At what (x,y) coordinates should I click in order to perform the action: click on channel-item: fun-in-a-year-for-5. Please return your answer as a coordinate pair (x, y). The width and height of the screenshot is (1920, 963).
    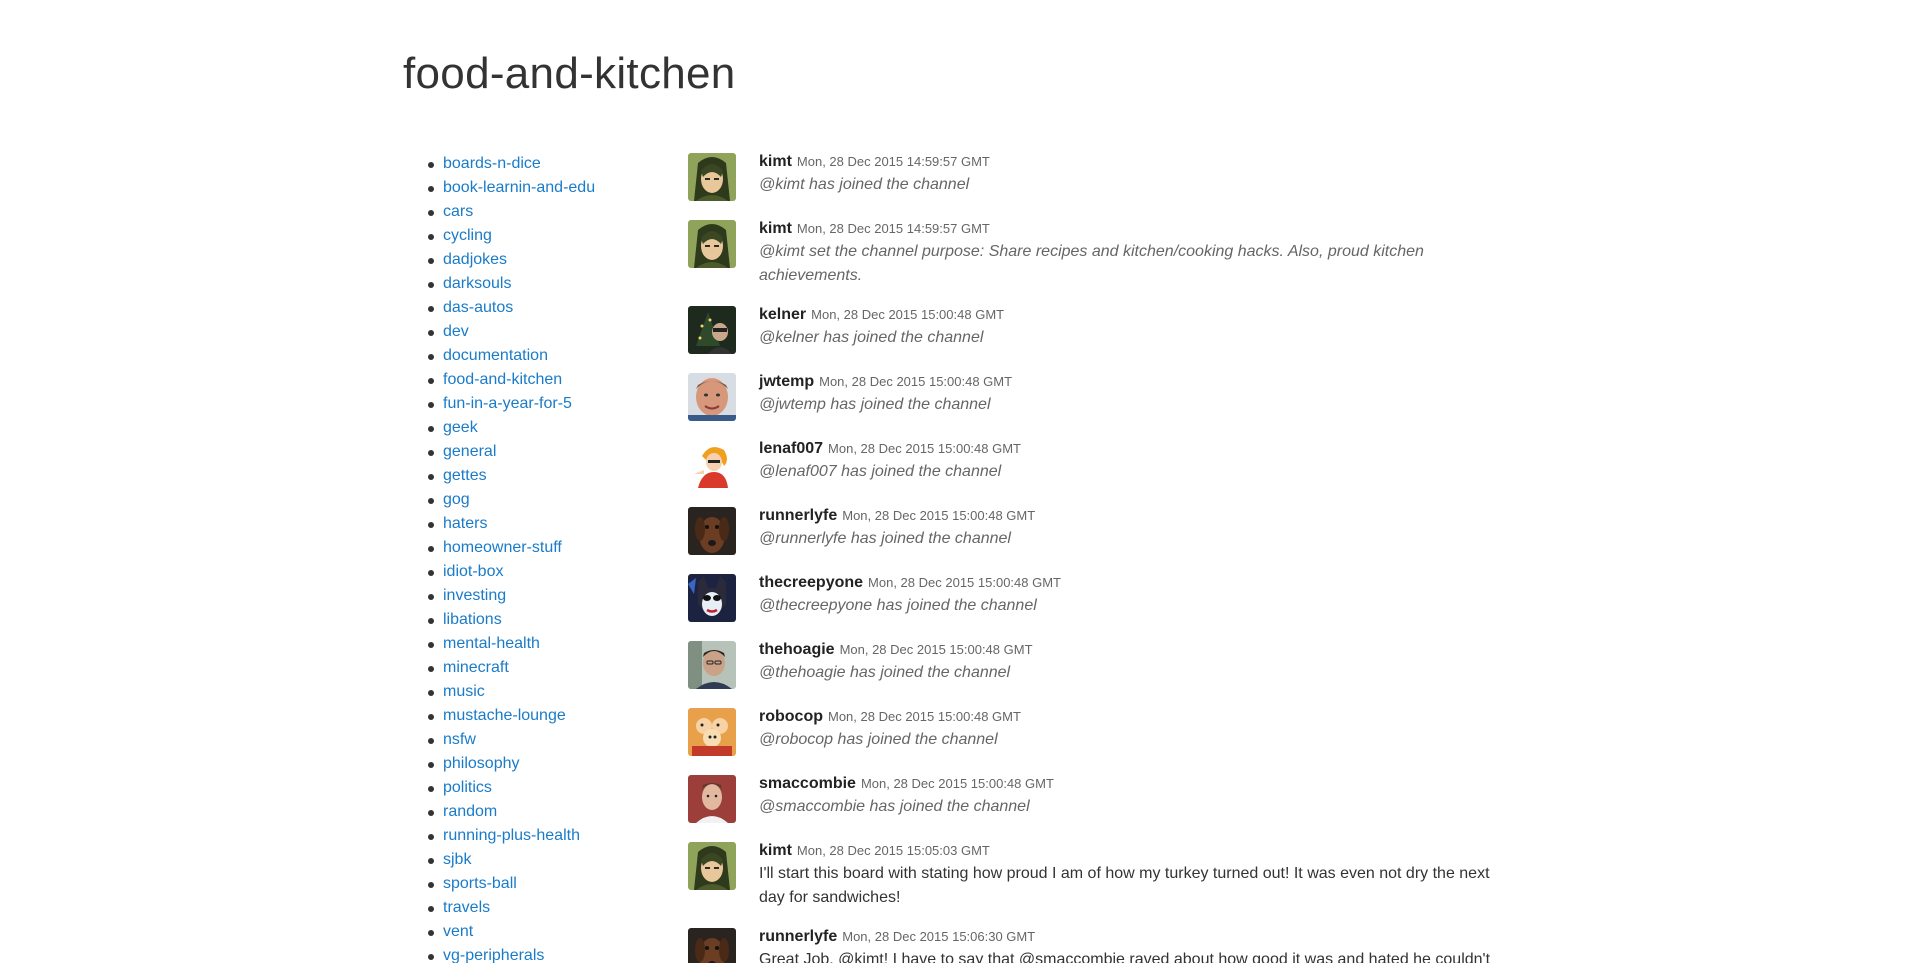
    Looking at the image, I should click on (511, 404).